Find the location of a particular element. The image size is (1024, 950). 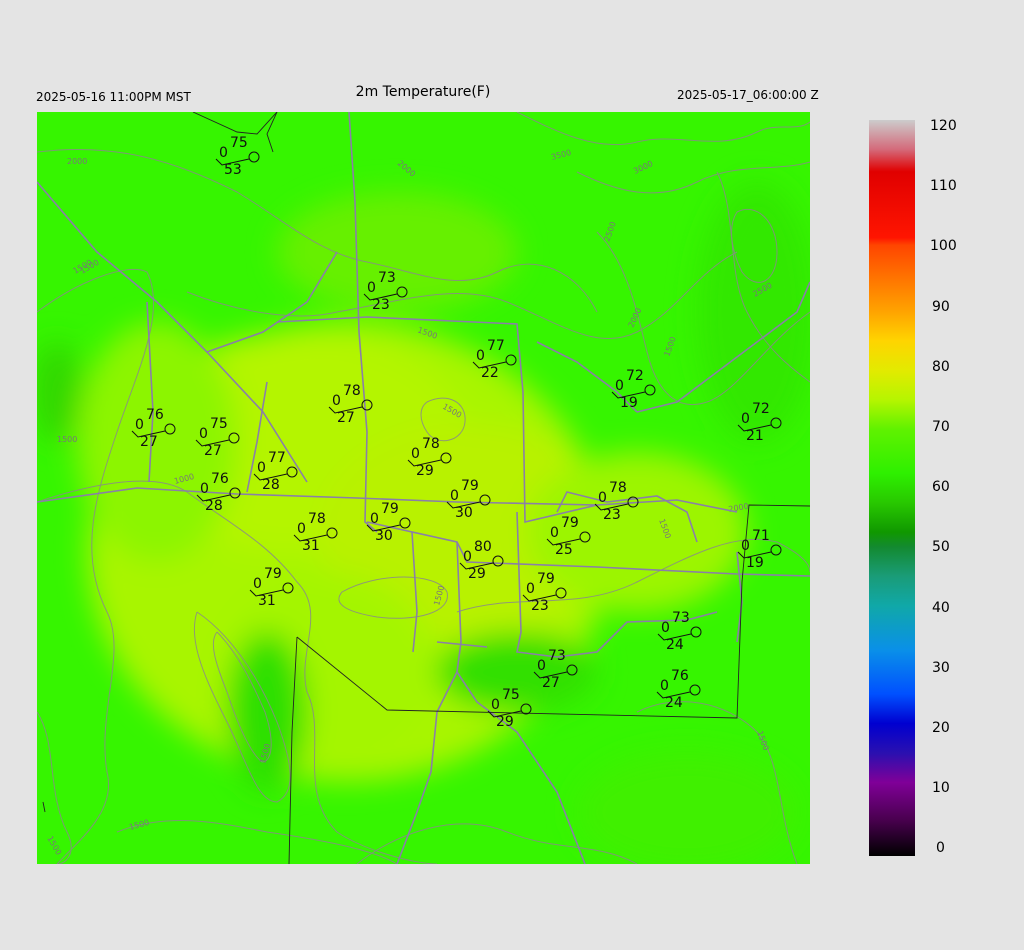

colorbar is located at coordinates (892, 488).